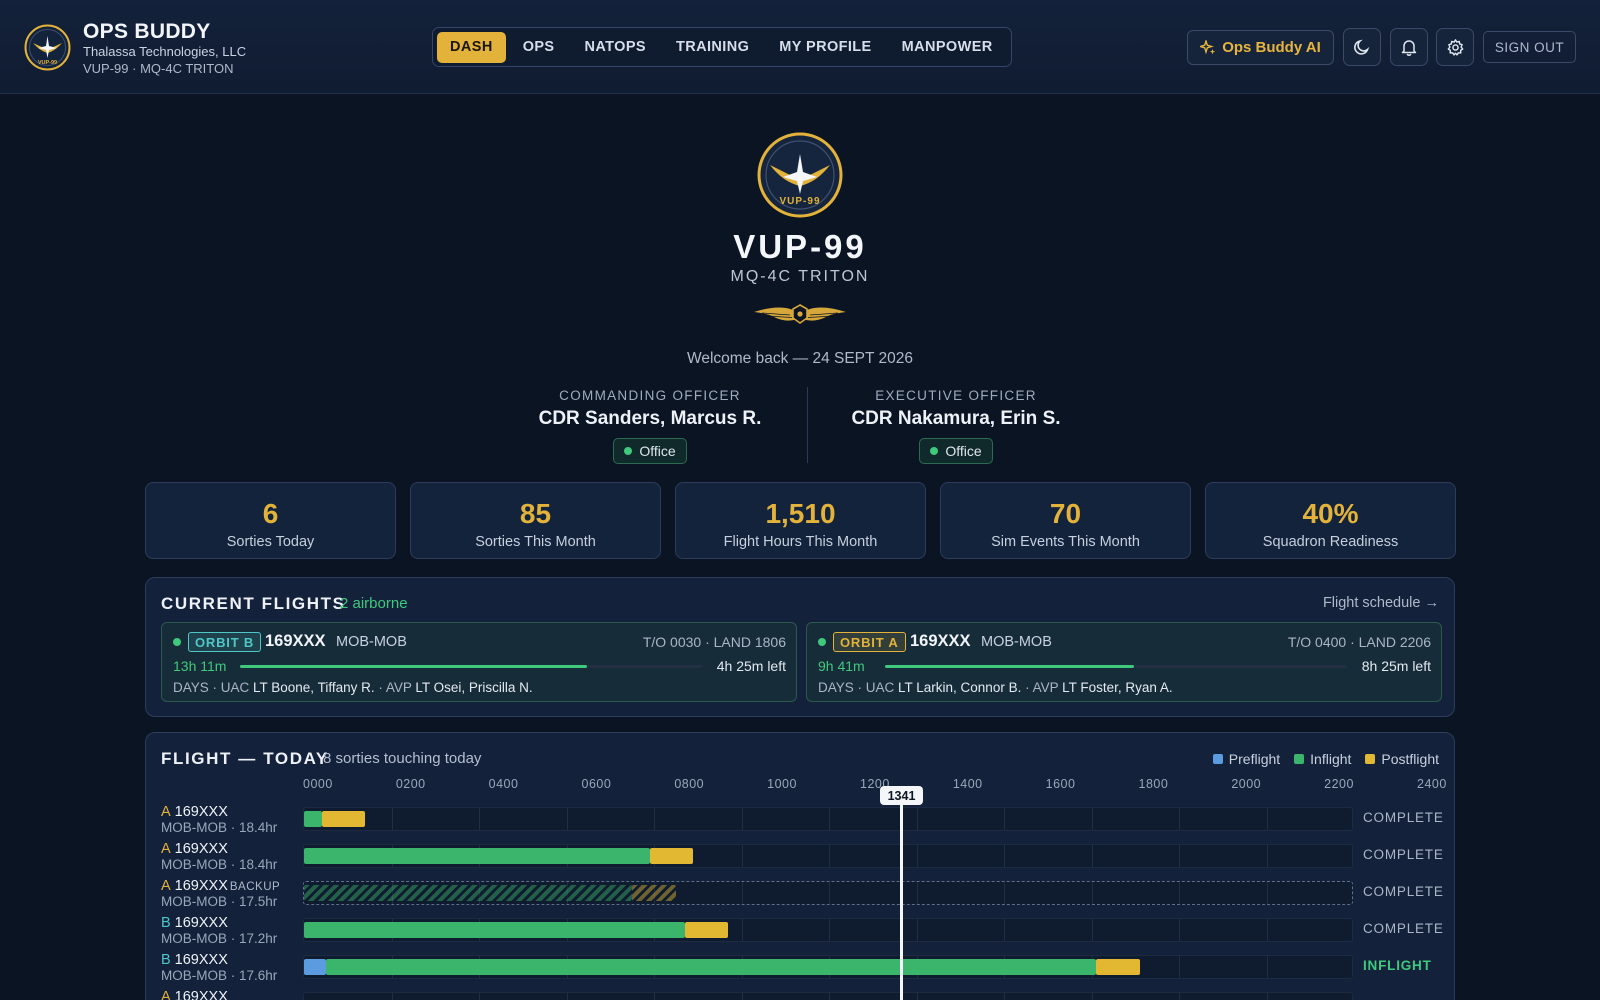 This screenshot has height=1000, width=1600. I want to click on flight-schedule-link: Flight schedule →, so click(1381, 603).